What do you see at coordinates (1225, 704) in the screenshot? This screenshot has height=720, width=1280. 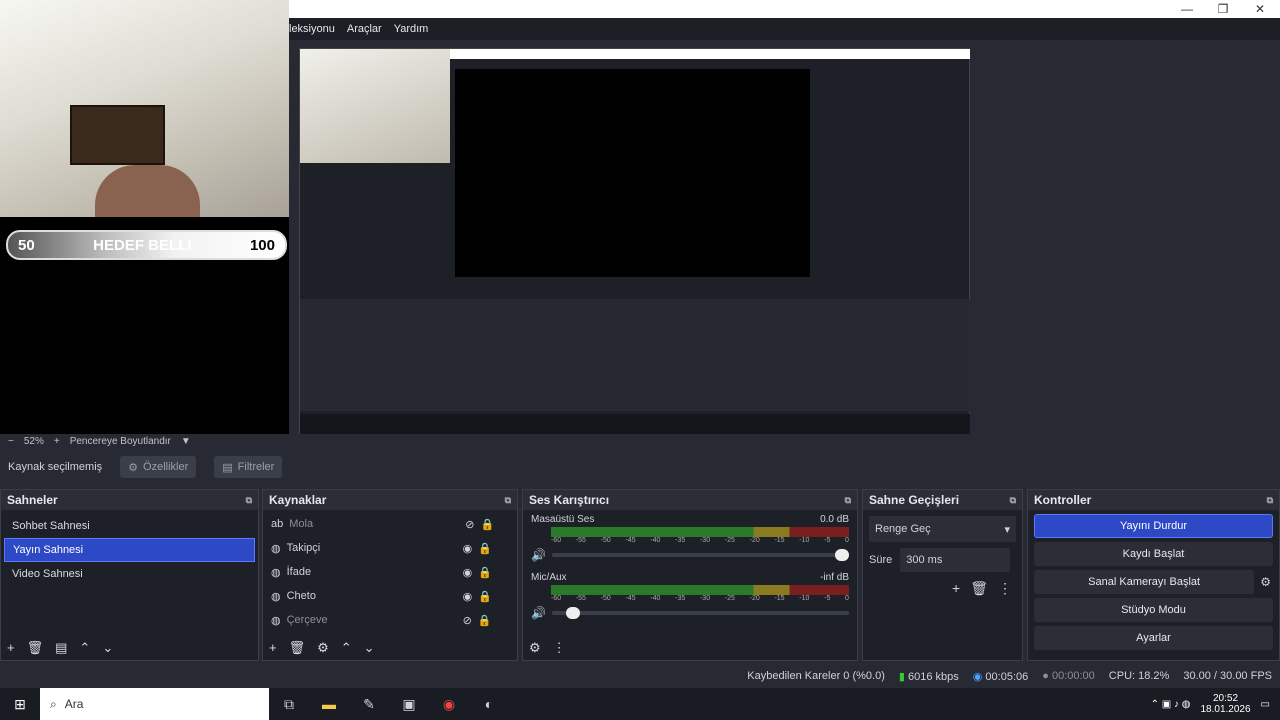 I see `clock: 20:52 18.01.2026` at bounding box center [1225, 704].